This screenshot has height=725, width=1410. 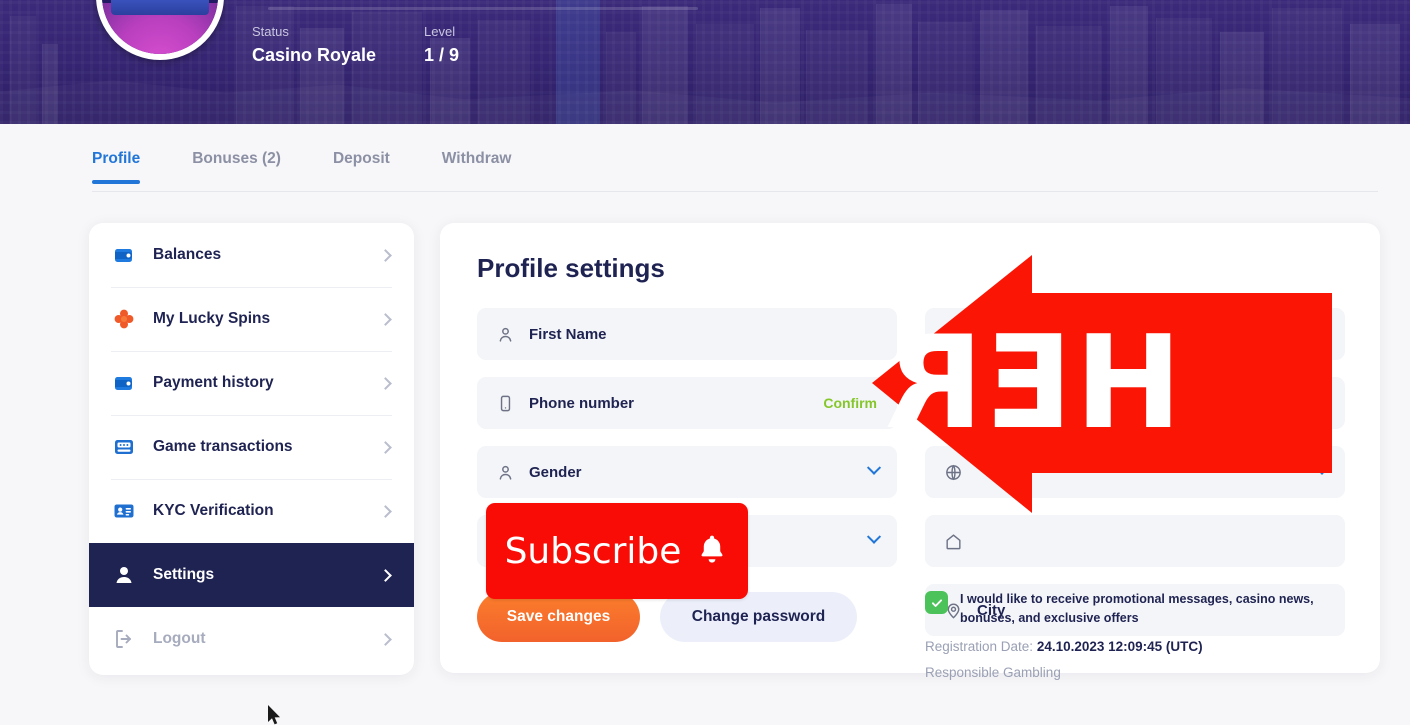 I want to click on mail-icon, so click(x=953, y=403).